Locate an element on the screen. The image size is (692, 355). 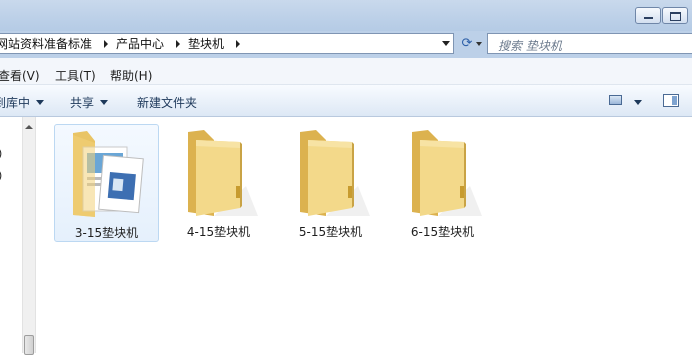
refresh-icon: ⟳ is located at coordinates (467, 43).